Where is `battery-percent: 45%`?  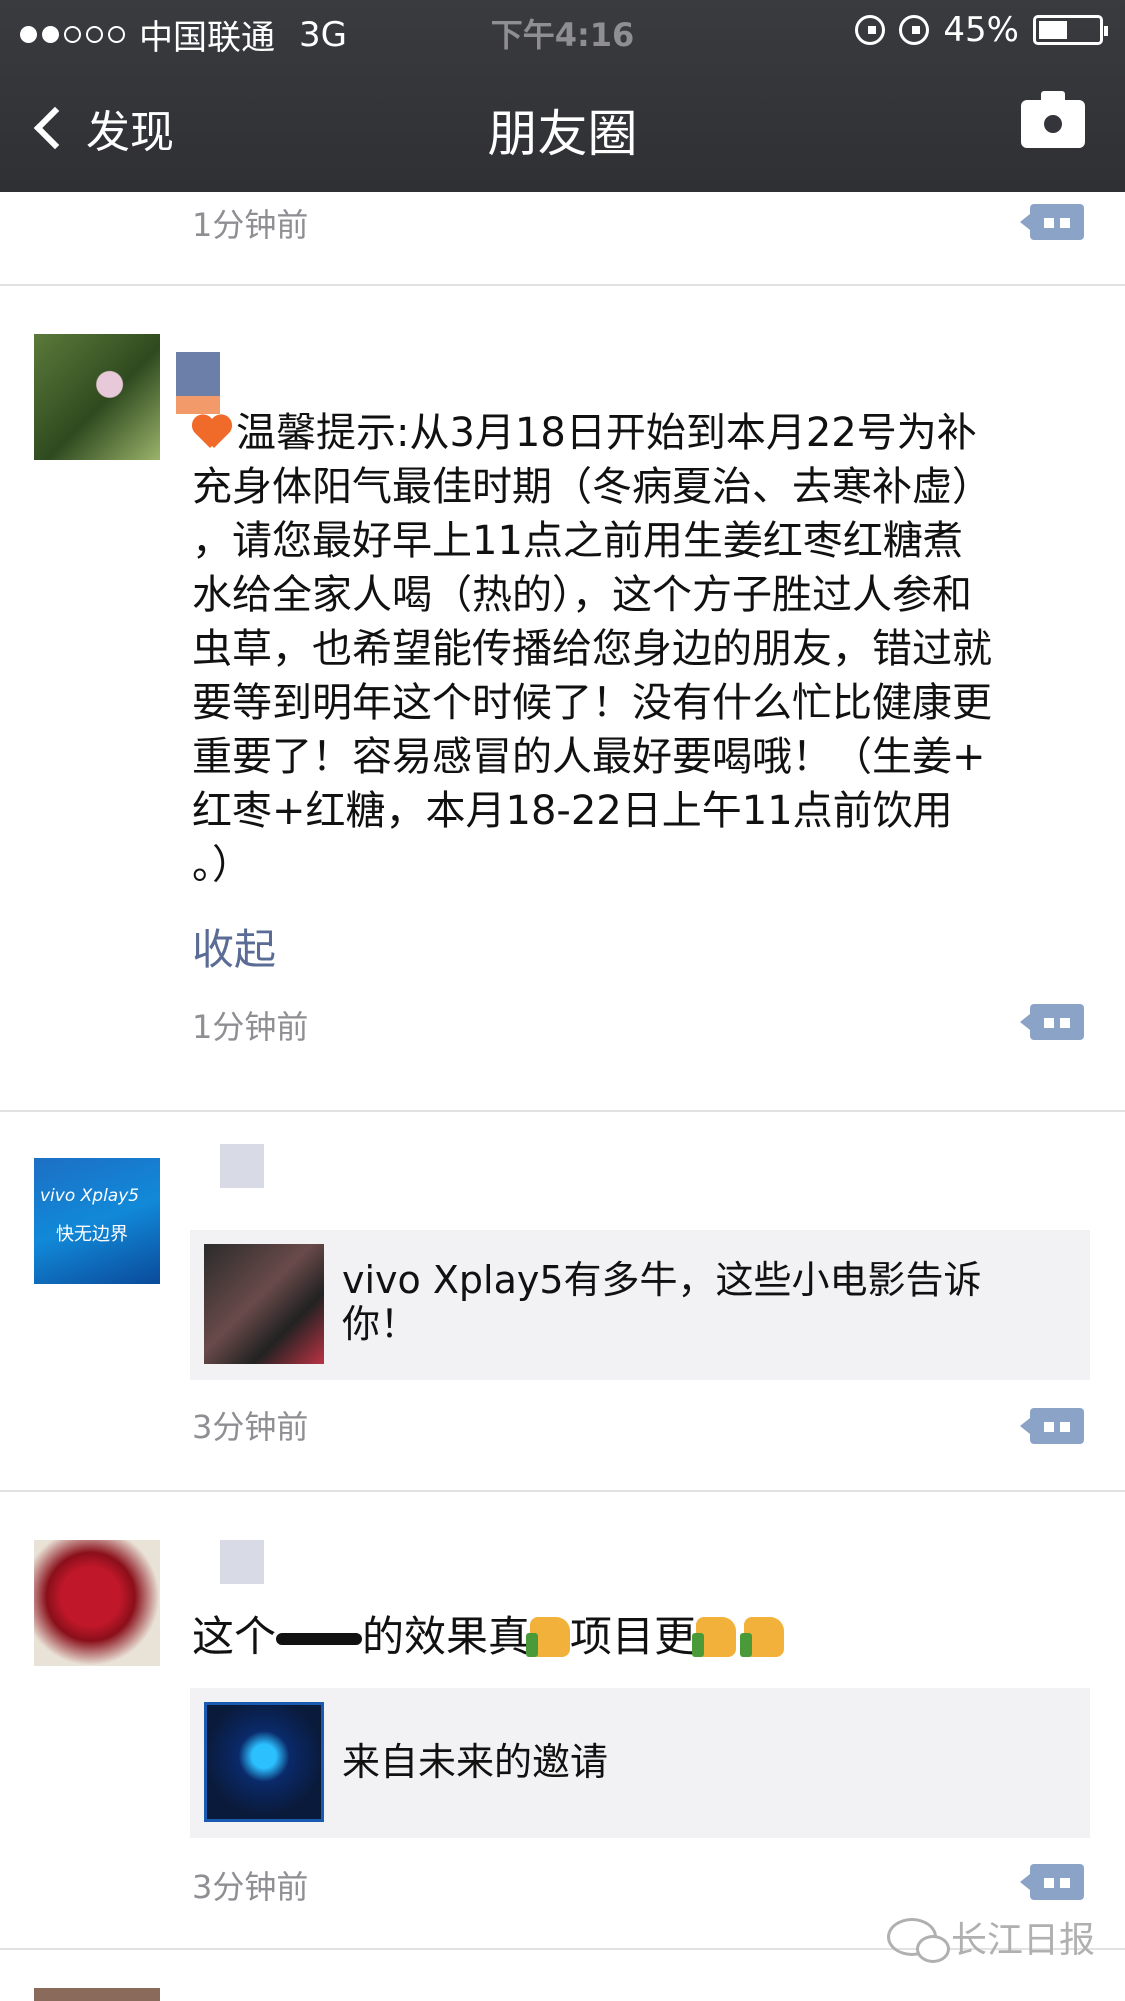
battery-percent: 45% is located at coordinates (981, 30).